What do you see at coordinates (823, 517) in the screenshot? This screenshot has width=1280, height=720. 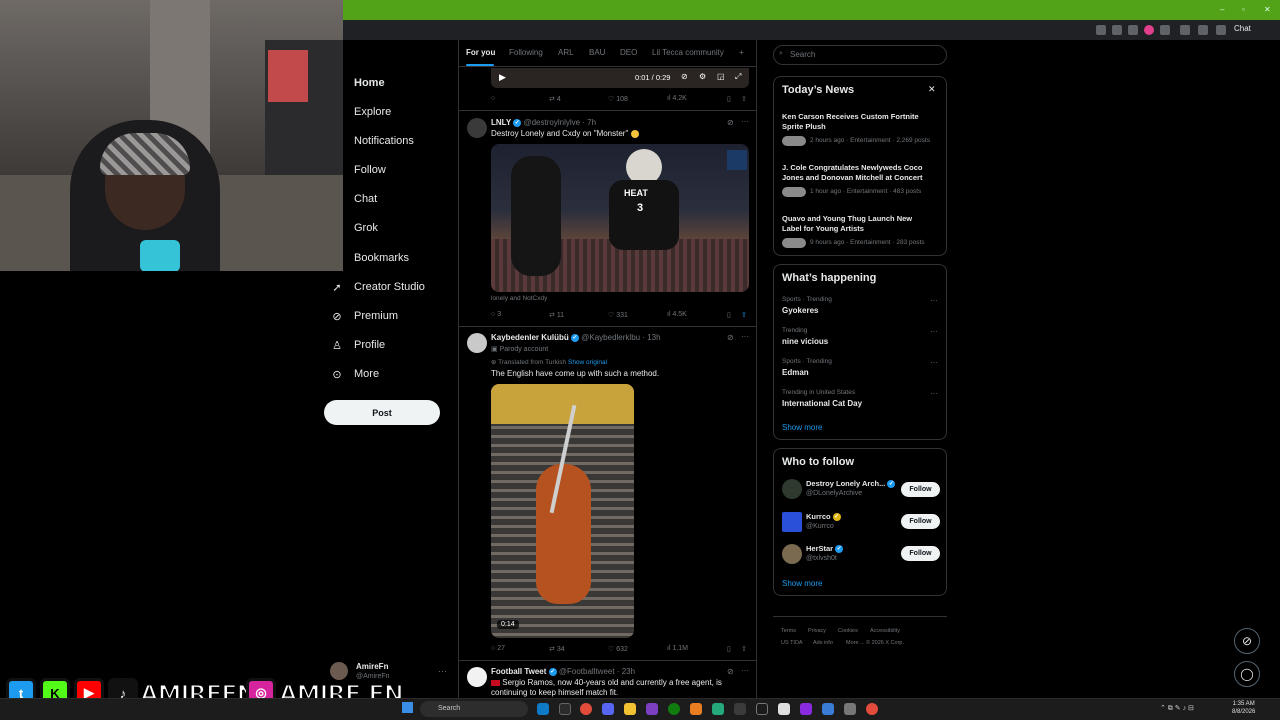 I see `follow-suggestion-name: Kurrco ✓` at bounding box center [823, 517].